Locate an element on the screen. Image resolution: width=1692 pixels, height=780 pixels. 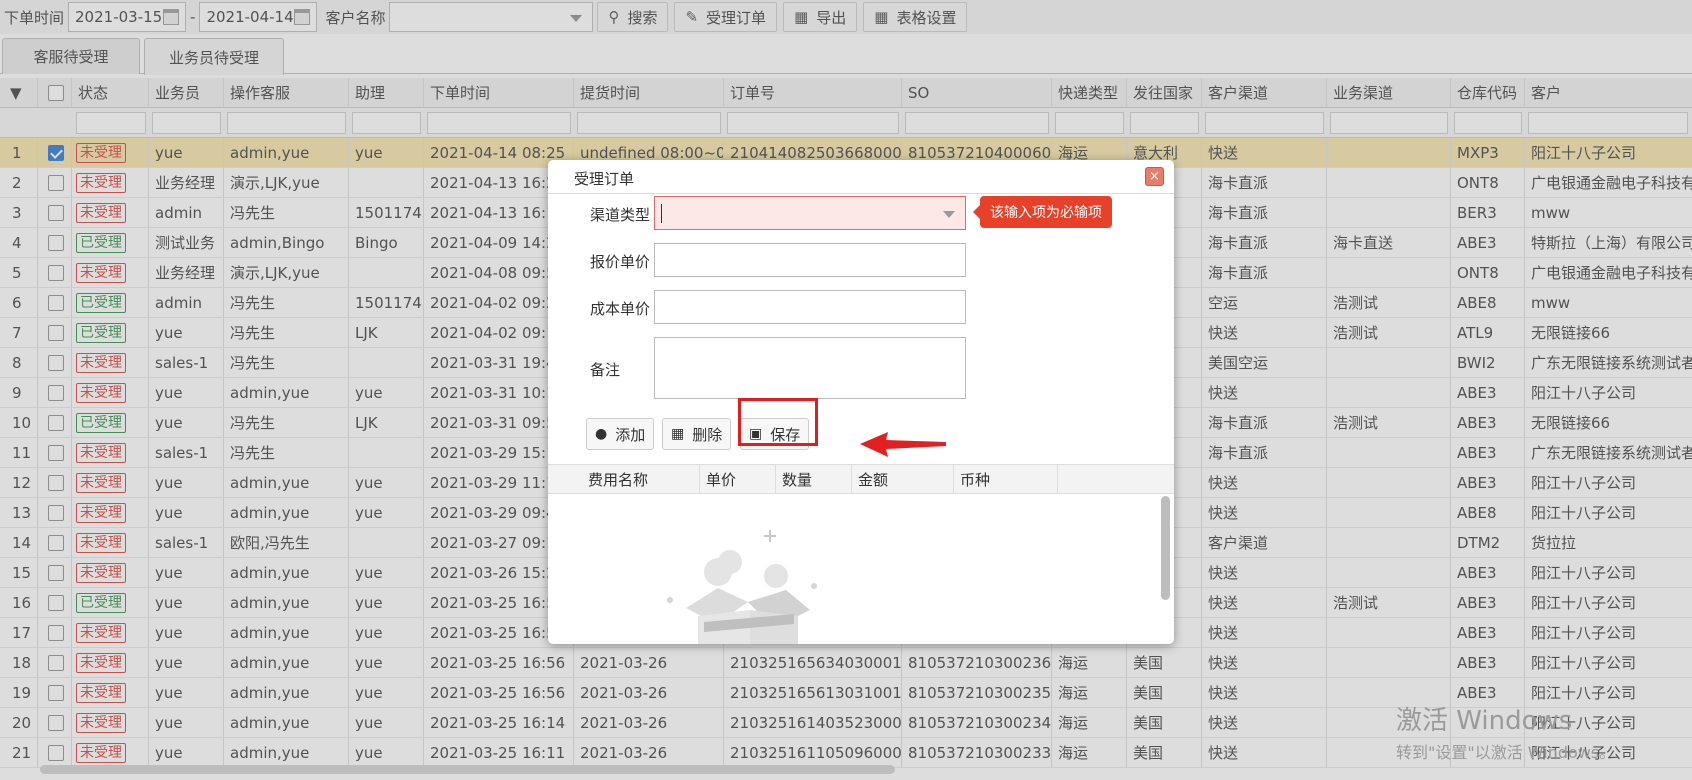
fee-table-header: 费用名称 单价 数量 金额 币种 is located at coordinates (861, 479).